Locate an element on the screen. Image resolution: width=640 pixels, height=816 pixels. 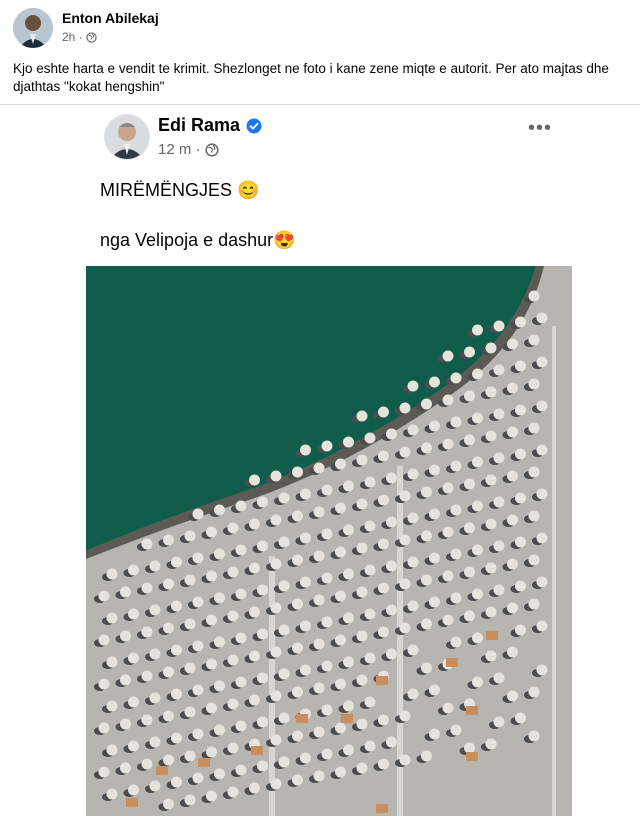
avatar-image is located at coordinates (127, 137).